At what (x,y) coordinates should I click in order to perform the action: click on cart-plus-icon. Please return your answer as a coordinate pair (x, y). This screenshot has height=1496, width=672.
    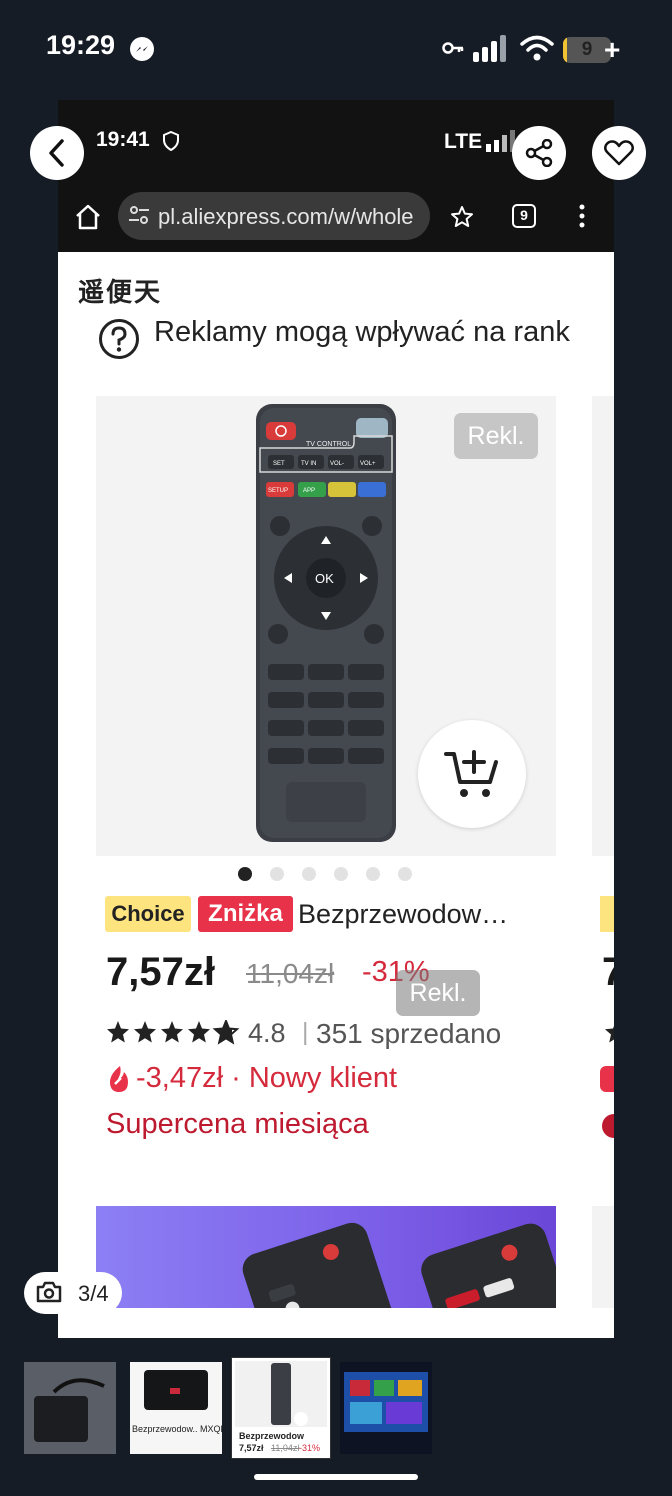
    Looking at the image, I should click on (471, 773).